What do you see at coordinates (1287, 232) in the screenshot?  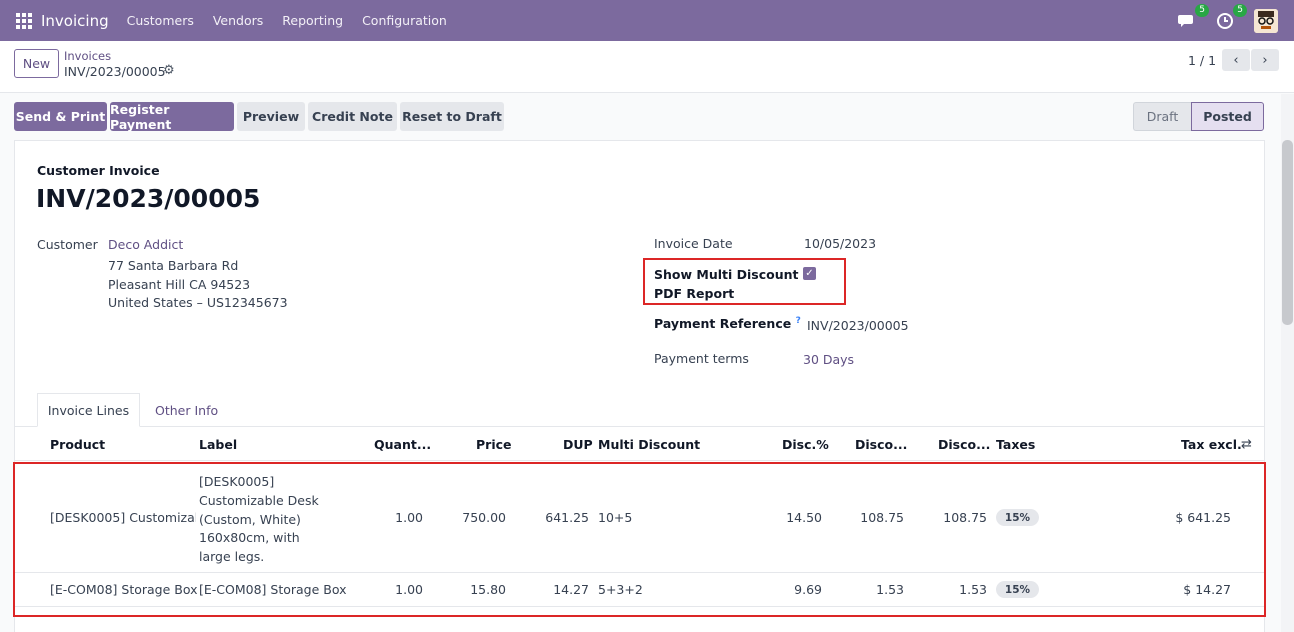 I see `scrollbar-thumb` at bounding box center [1287, 232].